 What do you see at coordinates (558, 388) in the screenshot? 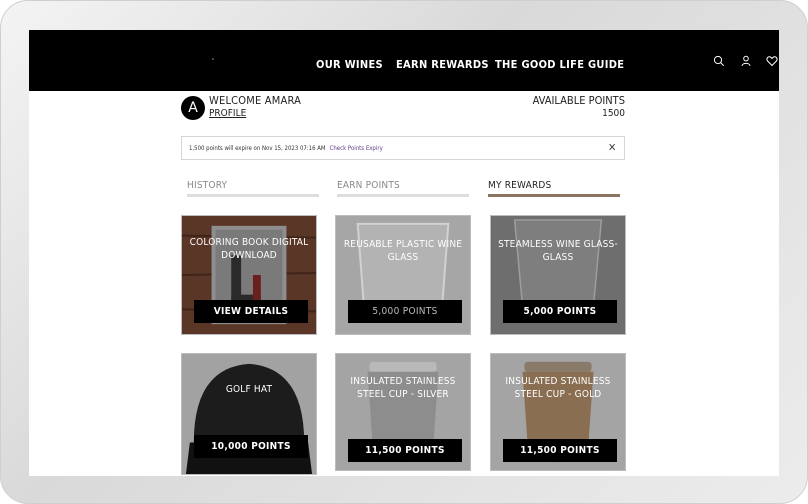
I see `reward-title: INSULATED STAINLESS STEEL CUP - GOLD` at bounding box center [558, 388].